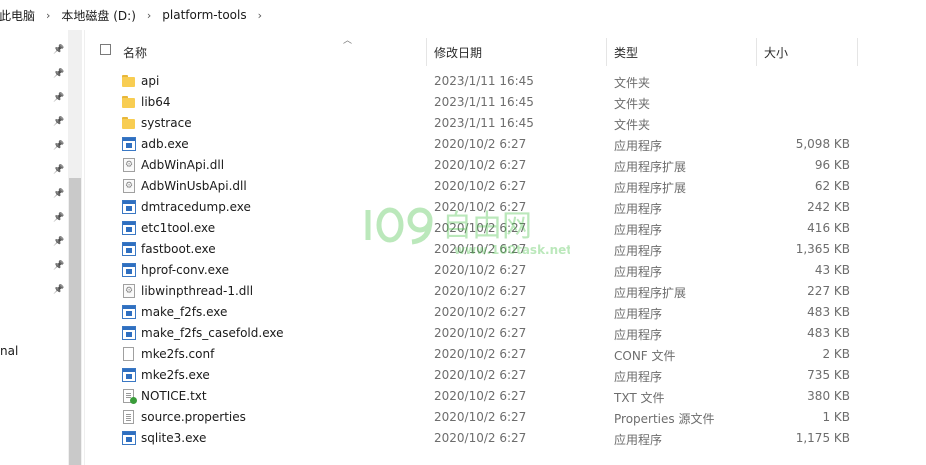 The image size is (926, 465). Describe the element at coordinates (822, 438) in the screenshot. I see `file-size: 1,175 KB` at that location.